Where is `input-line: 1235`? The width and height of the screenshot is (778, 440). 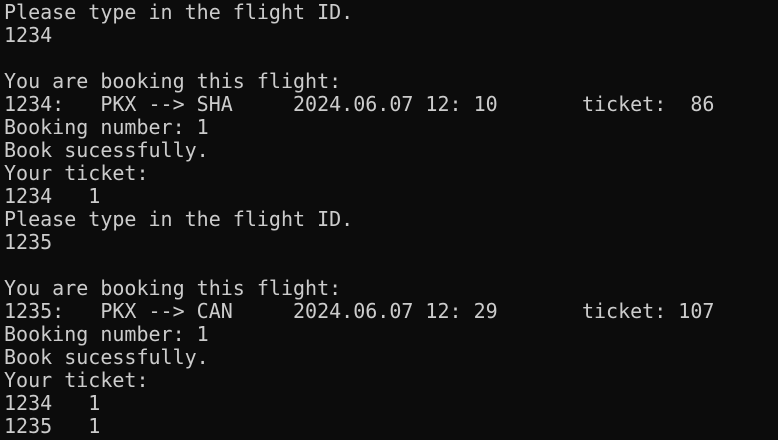 input-line: 1235 is located at coordinates (28, 242).